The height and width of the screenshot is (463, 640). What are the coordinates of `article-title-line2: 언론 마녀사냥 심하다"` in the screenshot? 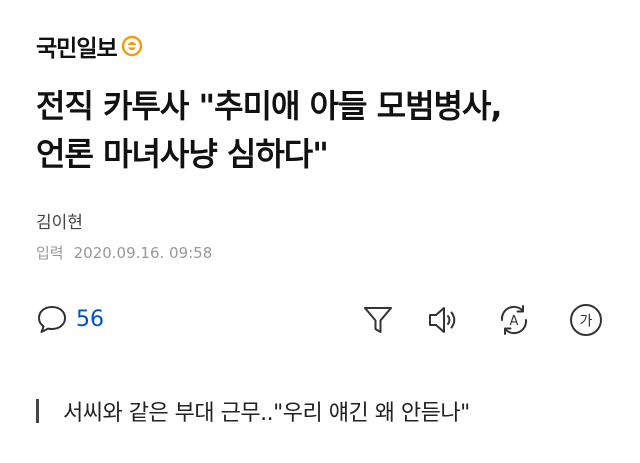 It's located at (182, 154).